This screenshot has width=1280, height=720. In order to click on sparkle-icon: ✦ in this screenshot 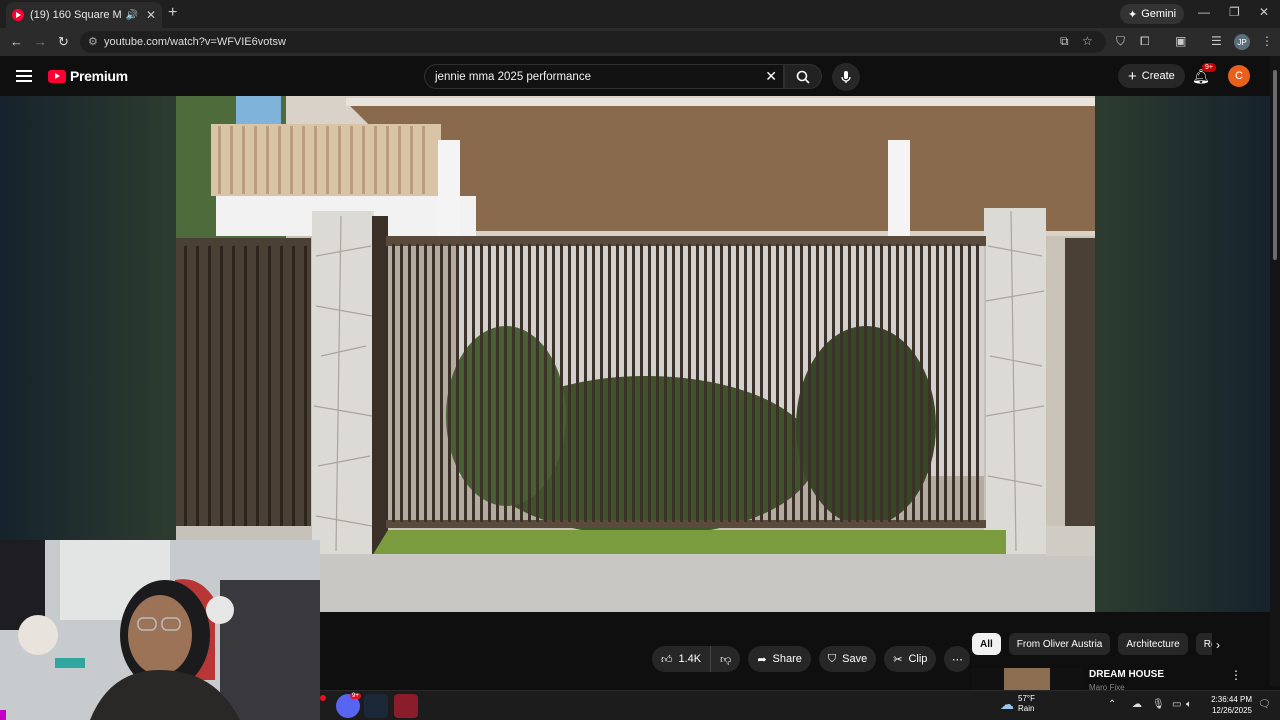, I will do `click(1133, 14)`.